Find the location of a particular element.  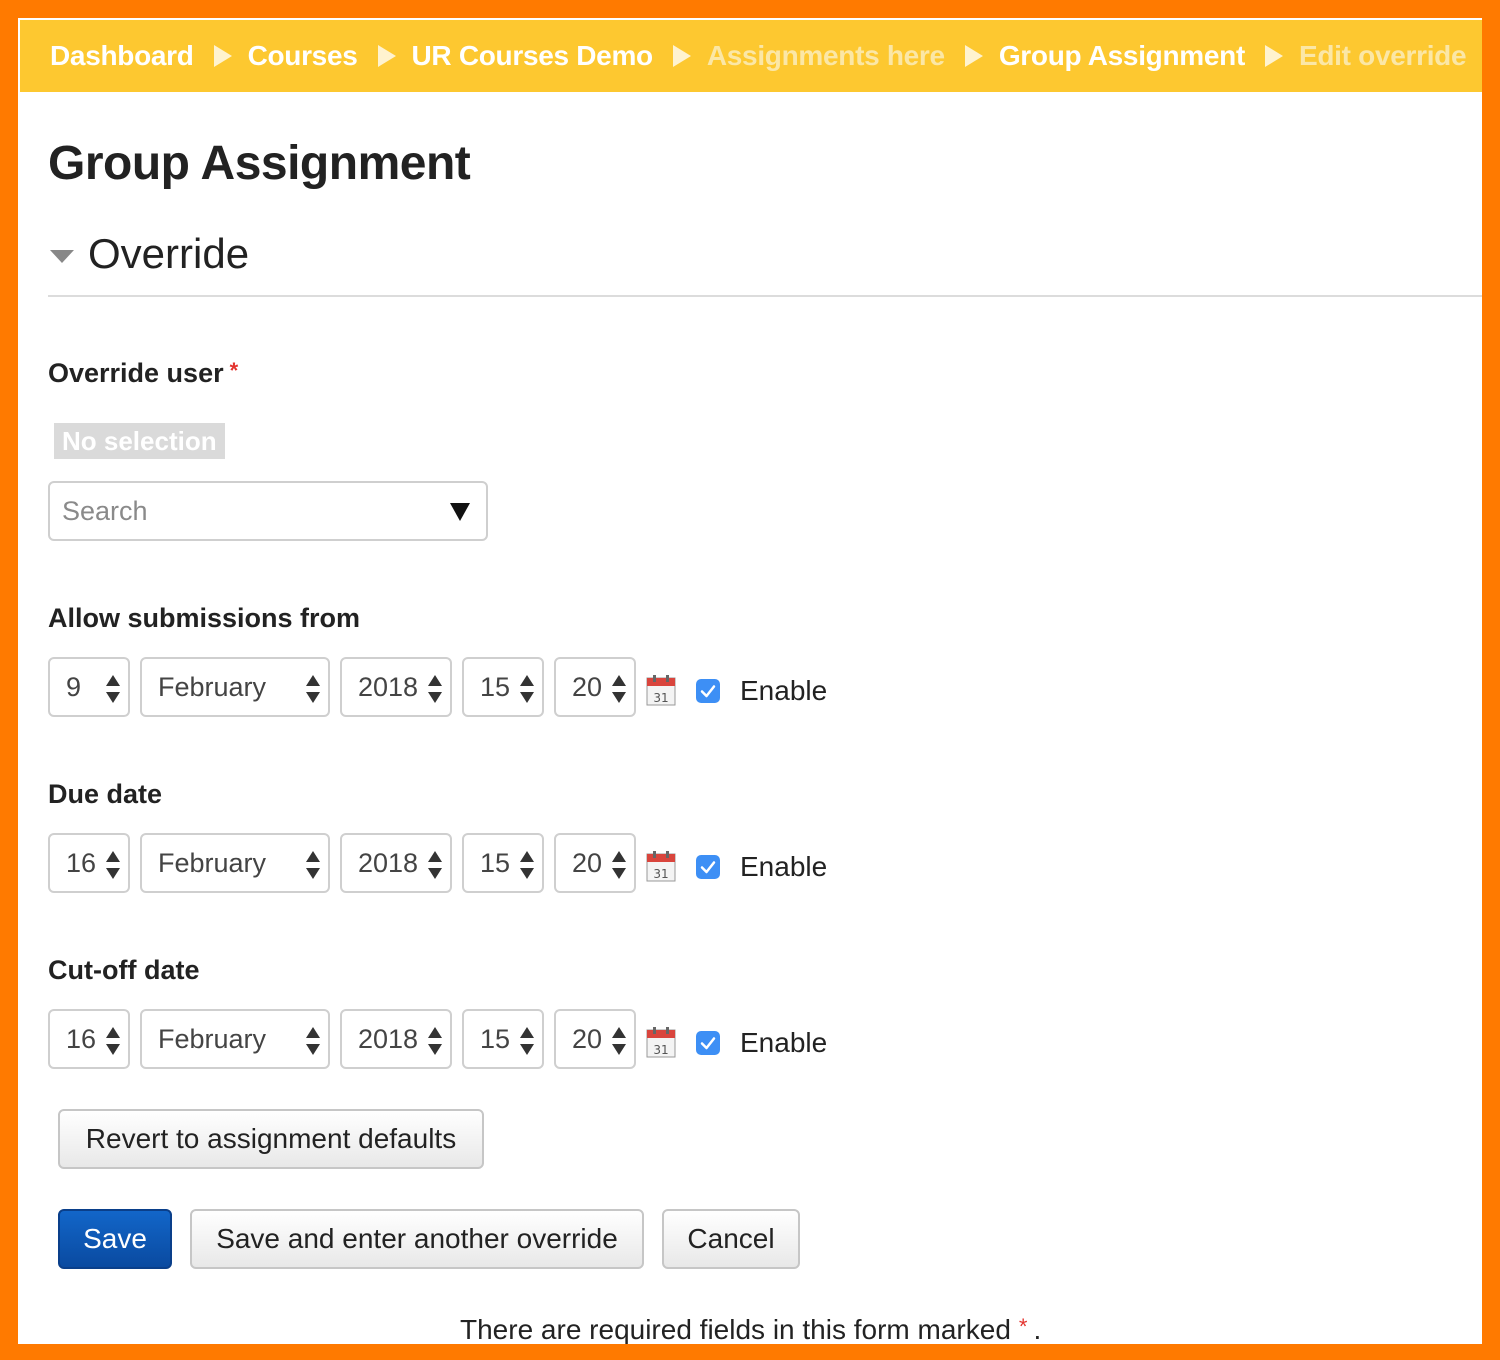

due-month-select: February is located at coordinates (235, 863).